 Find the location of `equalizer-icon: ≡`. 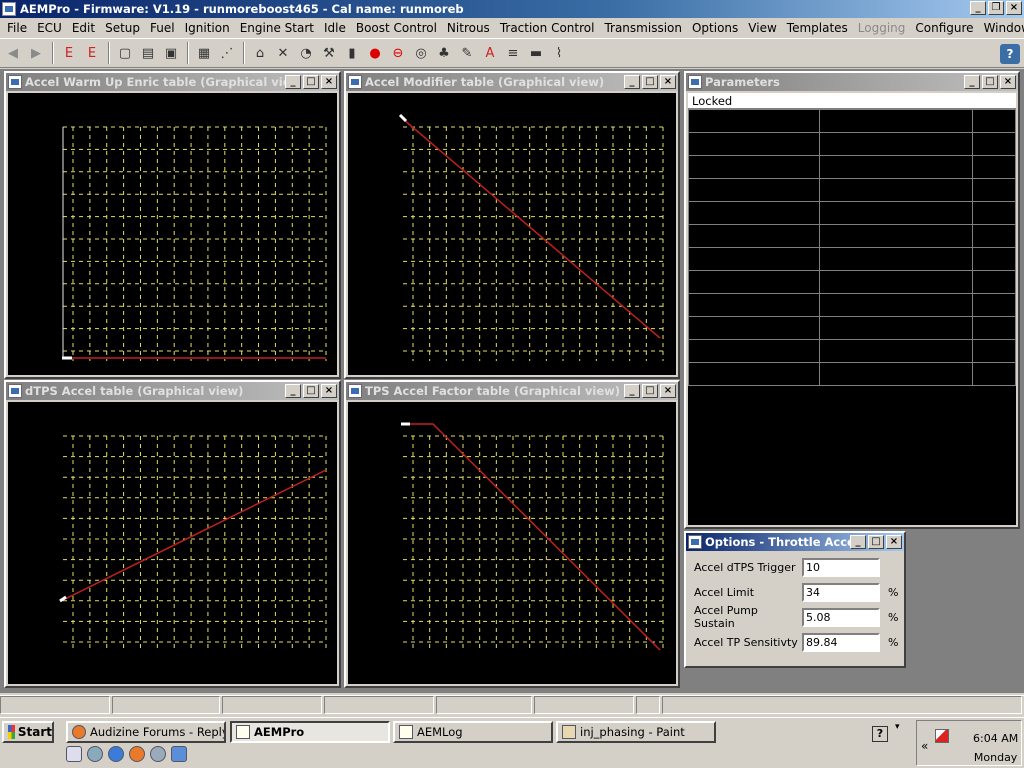

equalizer-icon: ≡ is located at coordinates (513, 53).